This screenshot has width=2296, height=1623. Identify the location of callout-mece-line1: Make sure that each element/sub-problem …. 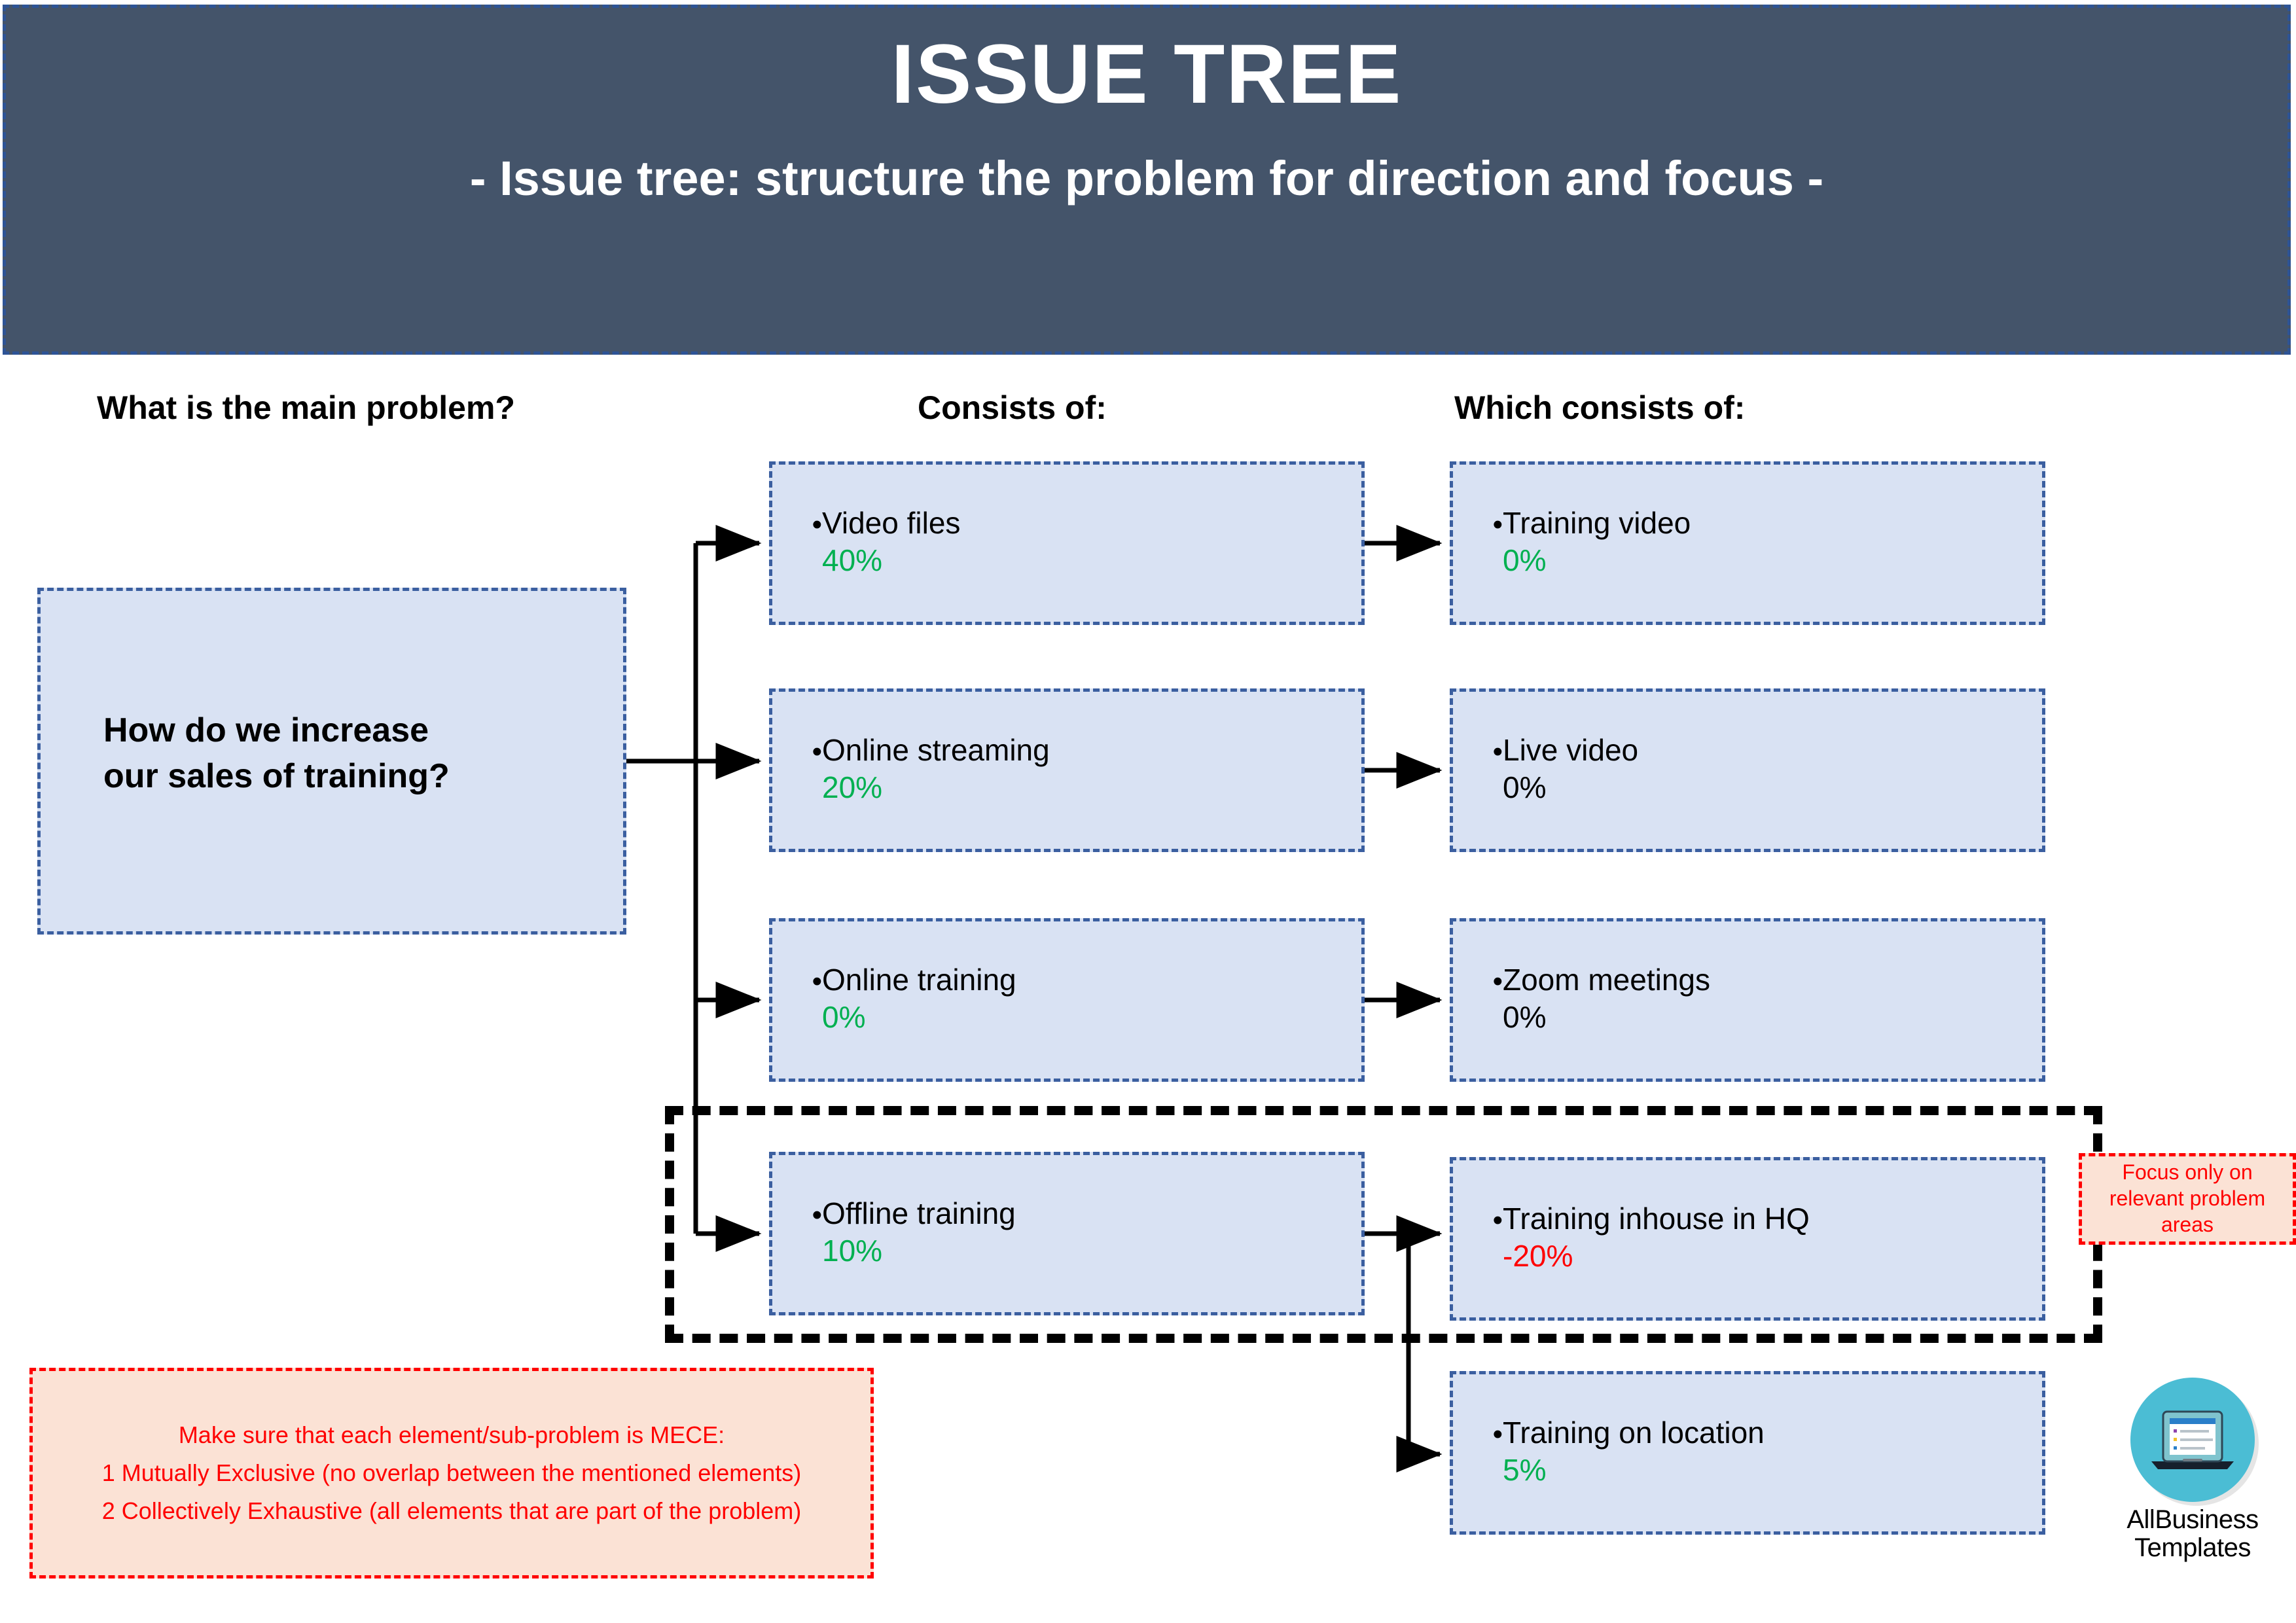
(451, 1434).